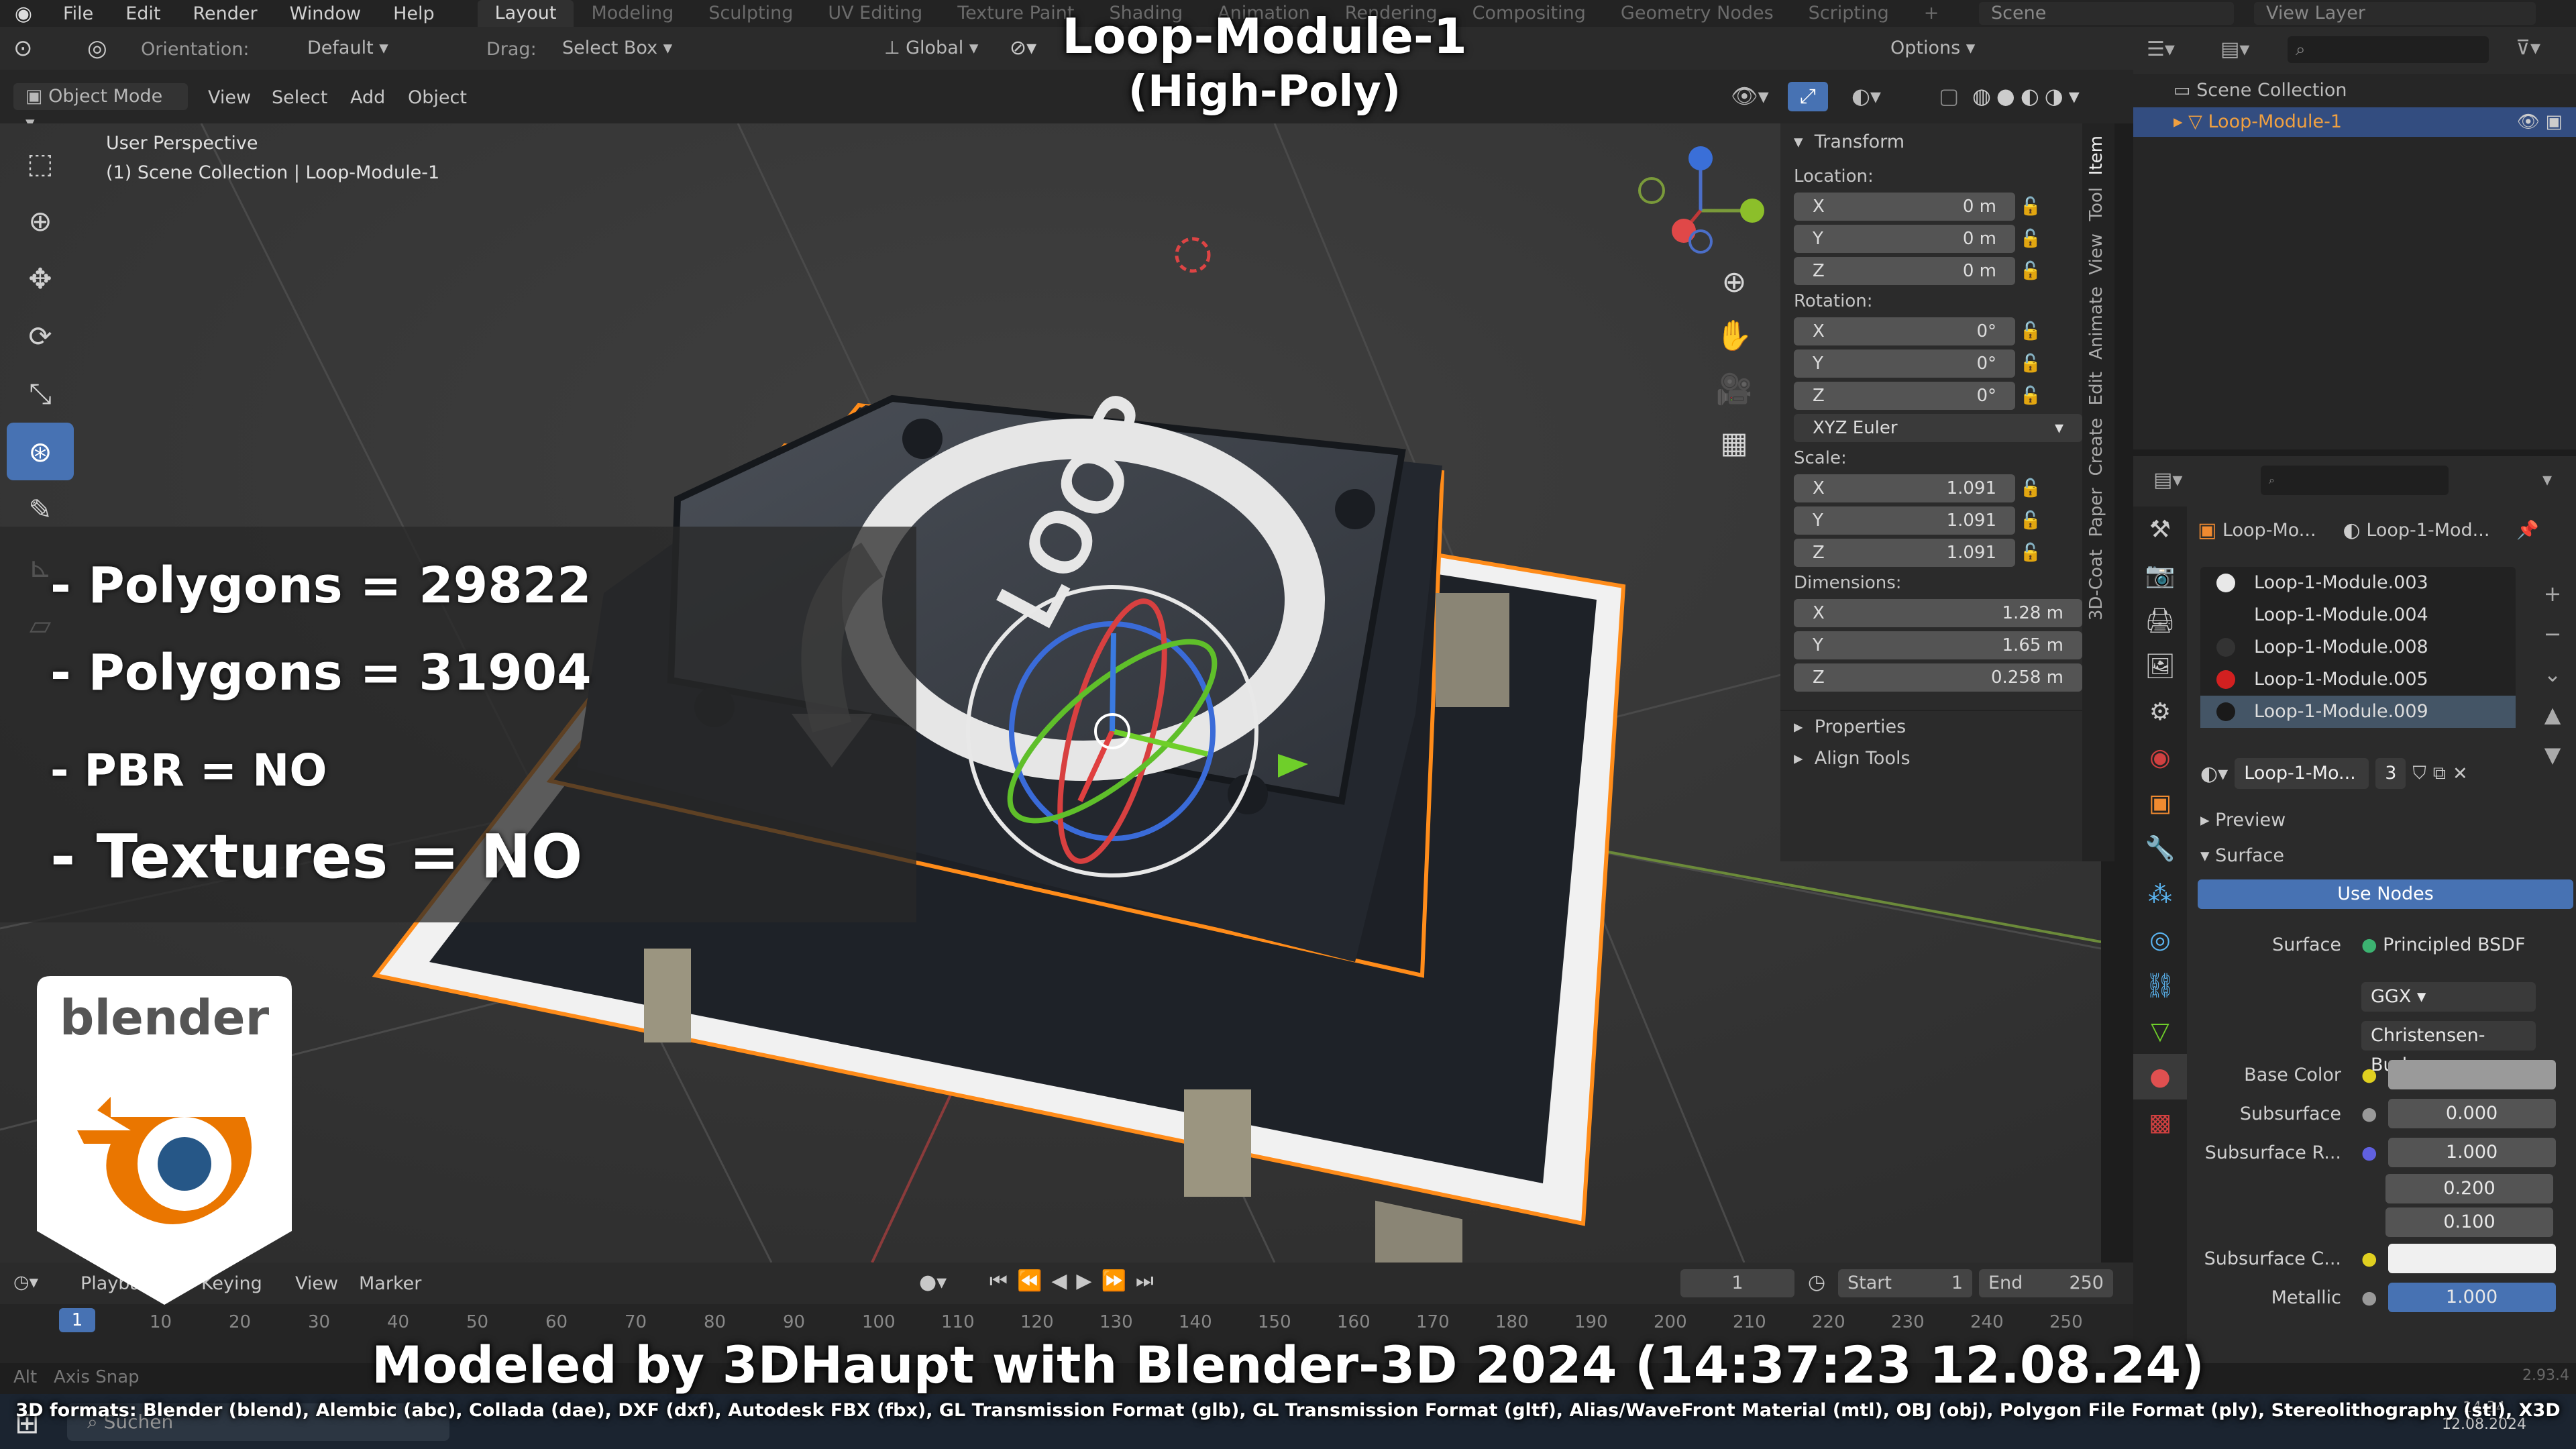 This screenshot has height=1449, width=2576. What do you see at coordinates (1904, 239) in the screenshot?
I see `location-y-field: Y 0 m` at bounding box center [1904, 239].